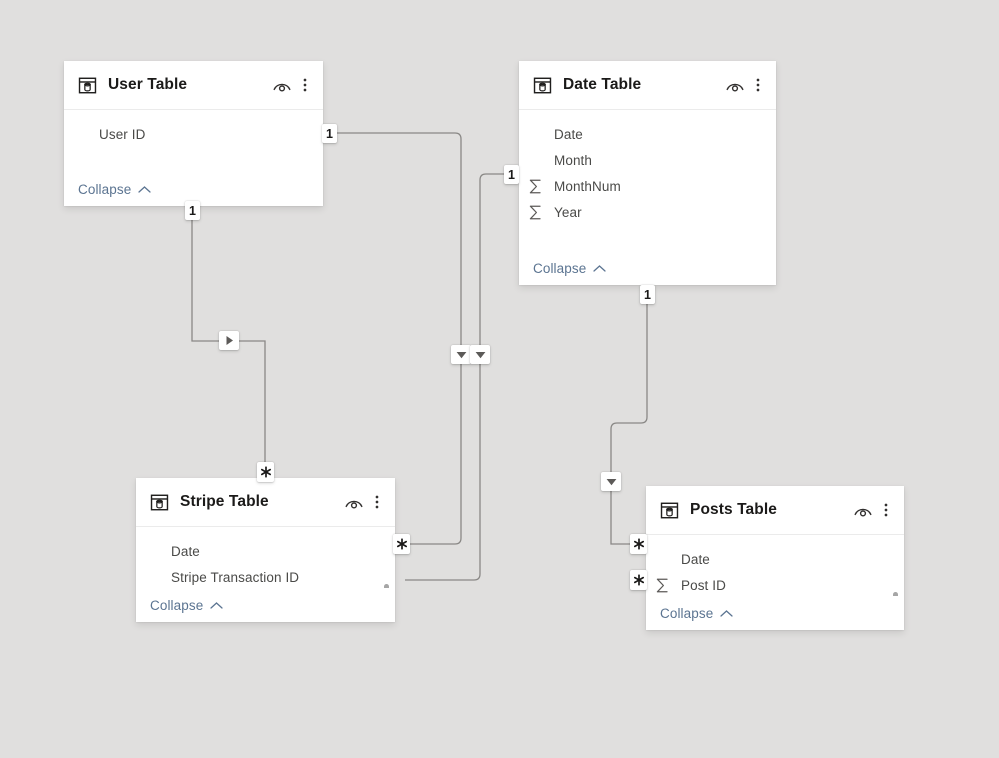 This screenshot has height=758, width=999. I want to click on arrow-right-icon, so click(229, 340).